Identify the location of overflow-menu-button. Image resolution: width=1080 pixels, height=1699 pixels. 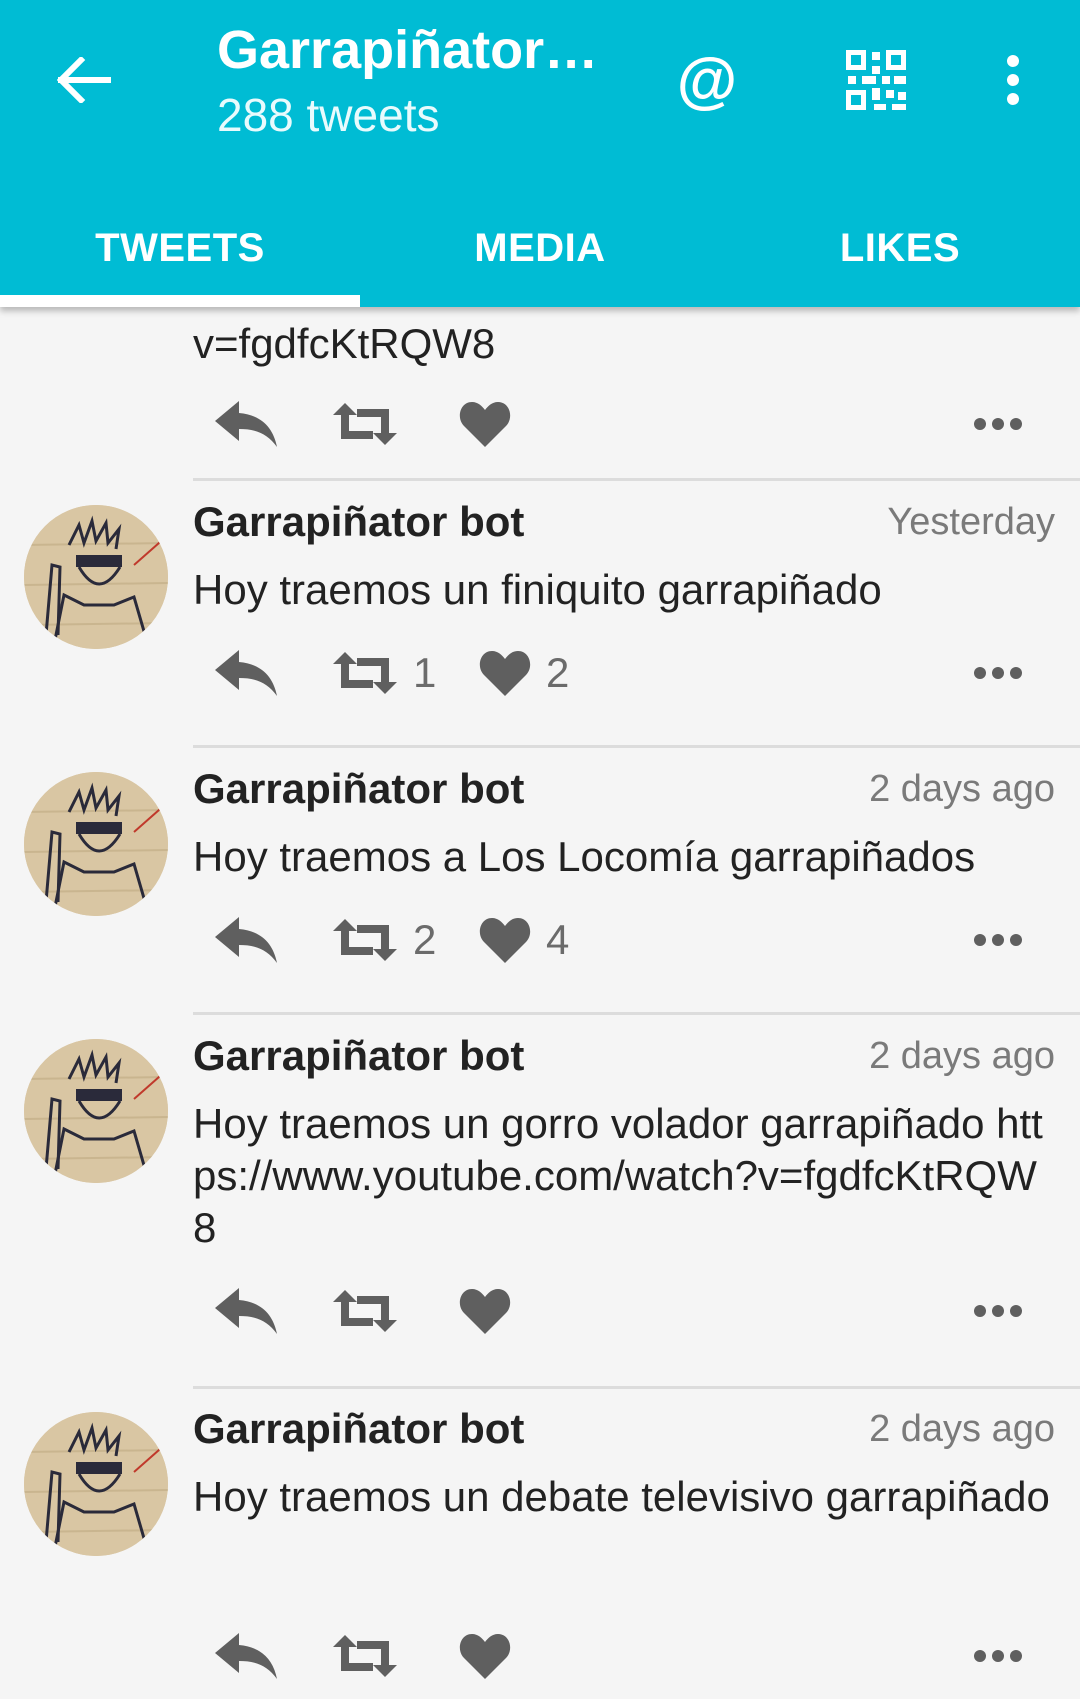
(1013, 80).